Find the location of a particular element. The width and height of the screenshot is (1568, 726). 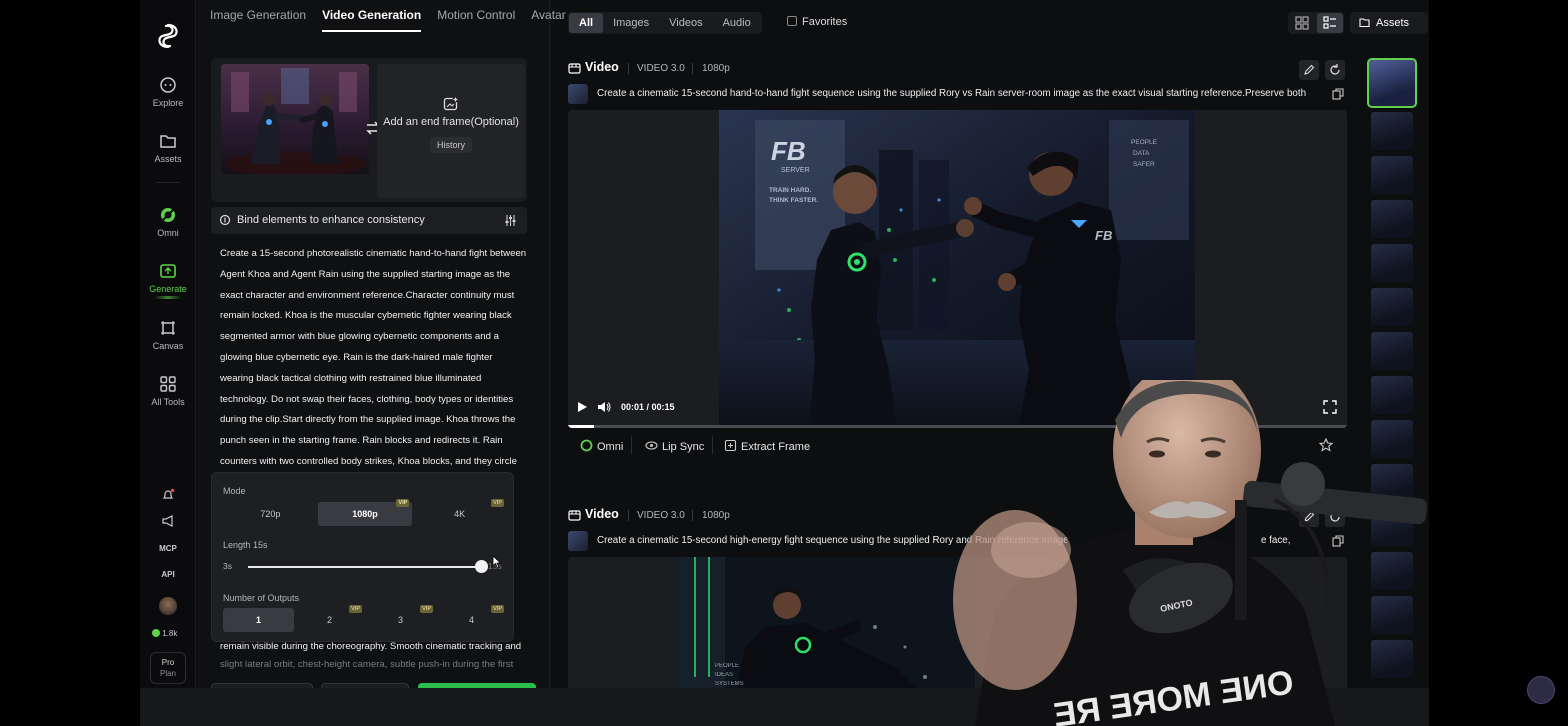

nav-omni: Omni is located at coordinates (168, 221).